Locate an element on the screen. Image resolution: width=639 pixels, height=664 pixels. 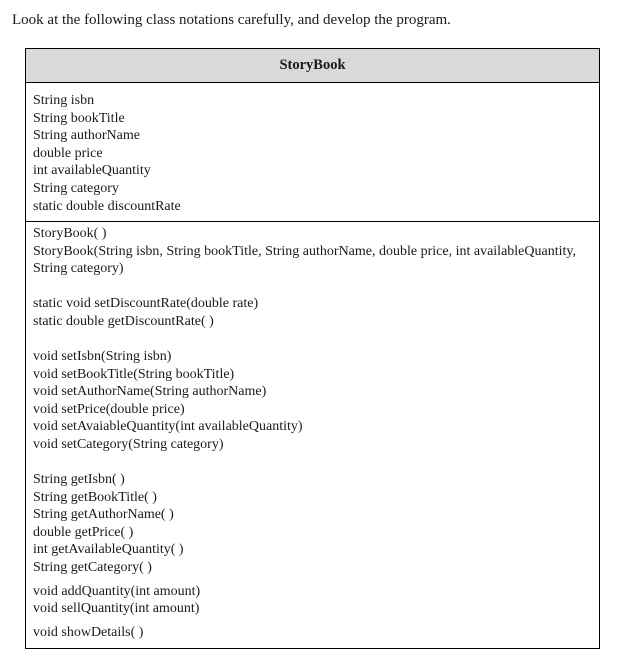
getter-method: String getAuthorName( ) is located at coordinates (103, 515).